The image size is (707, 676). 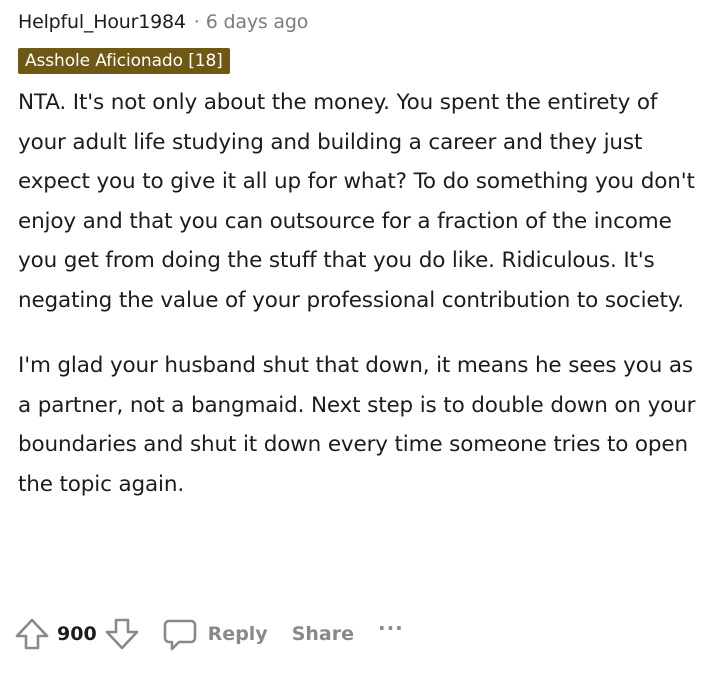 I want to click on downvote-arrow-icon, so click(x=122, y=634).